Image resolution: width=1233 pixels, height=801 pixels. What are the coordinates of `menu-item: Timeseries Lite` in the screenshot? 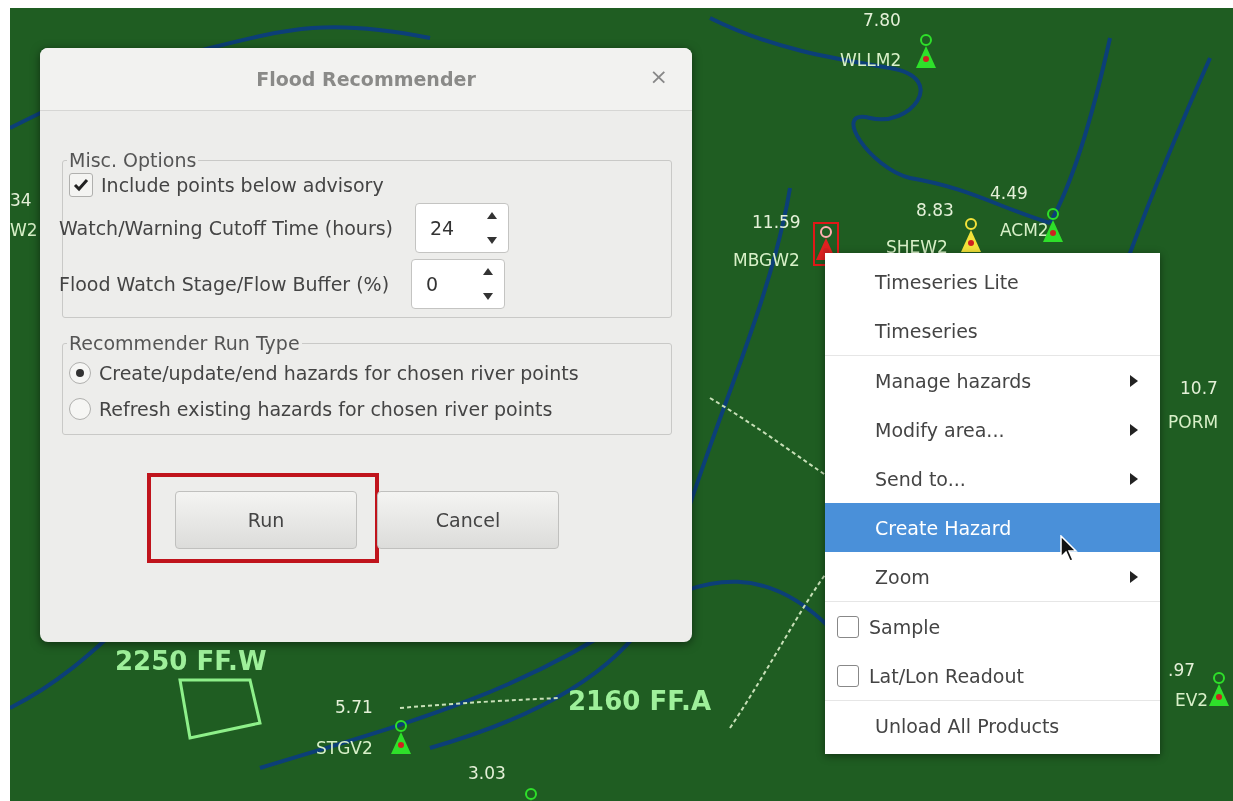 It's located at (992, 281).